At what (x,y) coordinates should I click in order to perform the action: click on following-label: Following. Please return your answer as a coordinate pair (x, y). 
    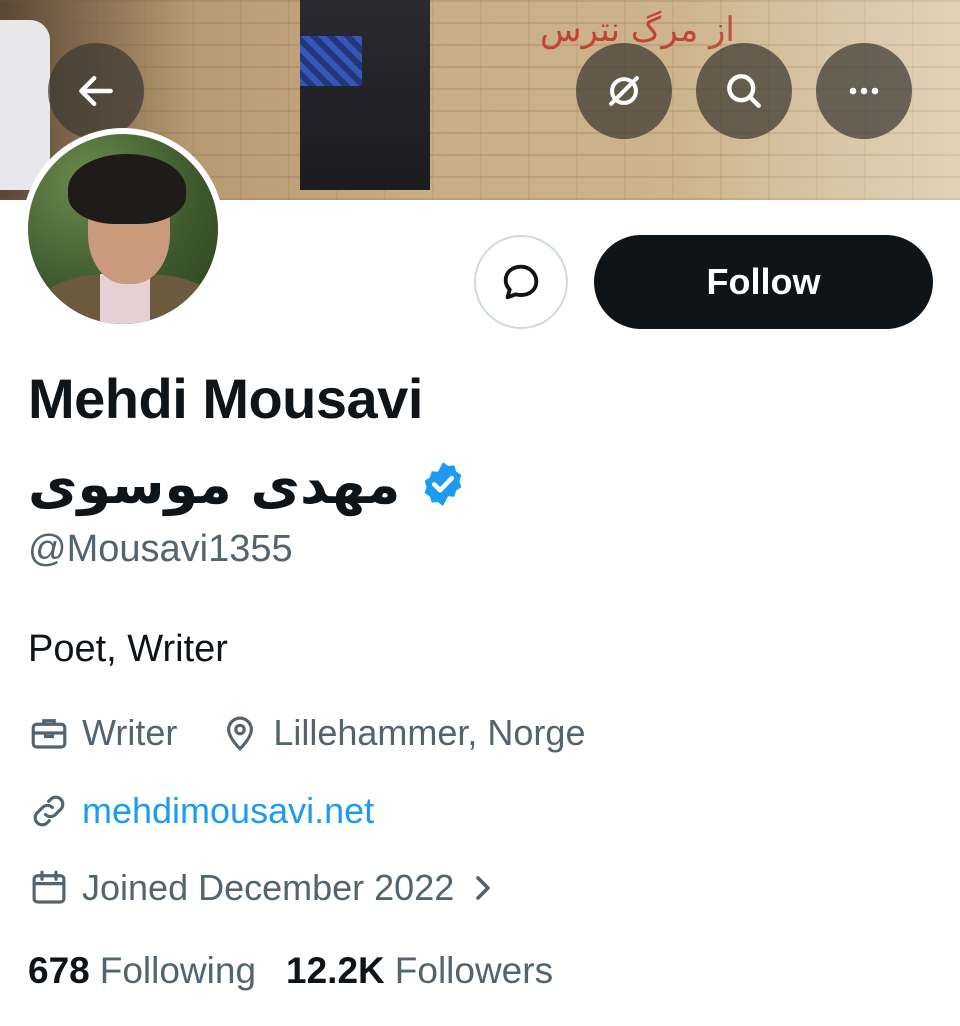
    Looking at the image, I should click on (178, 970).